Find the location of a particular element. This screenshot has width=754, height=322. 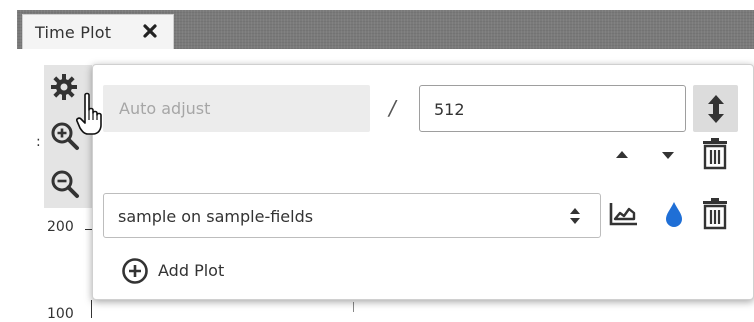

y-tick-100: 100 is located at coordinates (60, 314).